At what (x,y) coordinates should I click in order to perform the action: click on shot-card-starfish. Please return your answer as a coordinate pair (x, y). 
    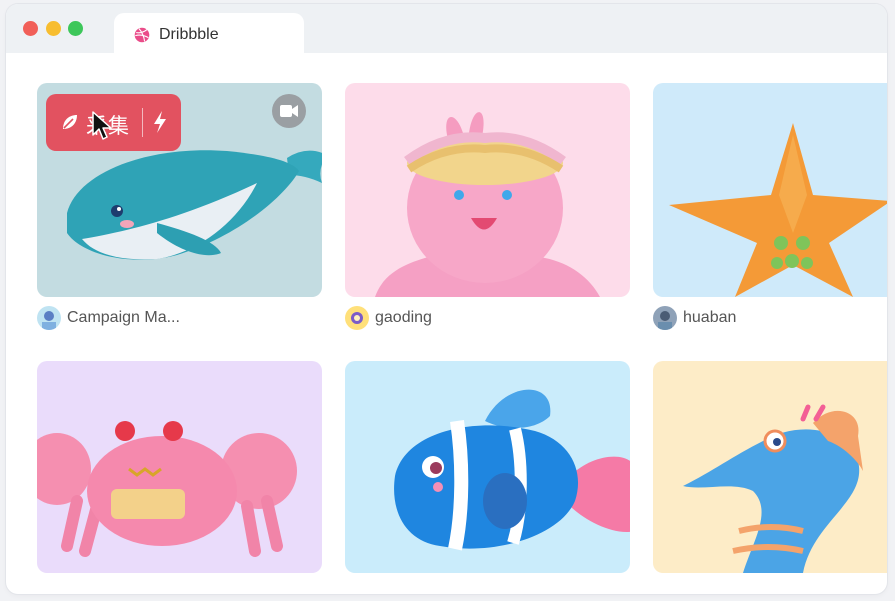
    Looking at the image, I should click on (770, 190).